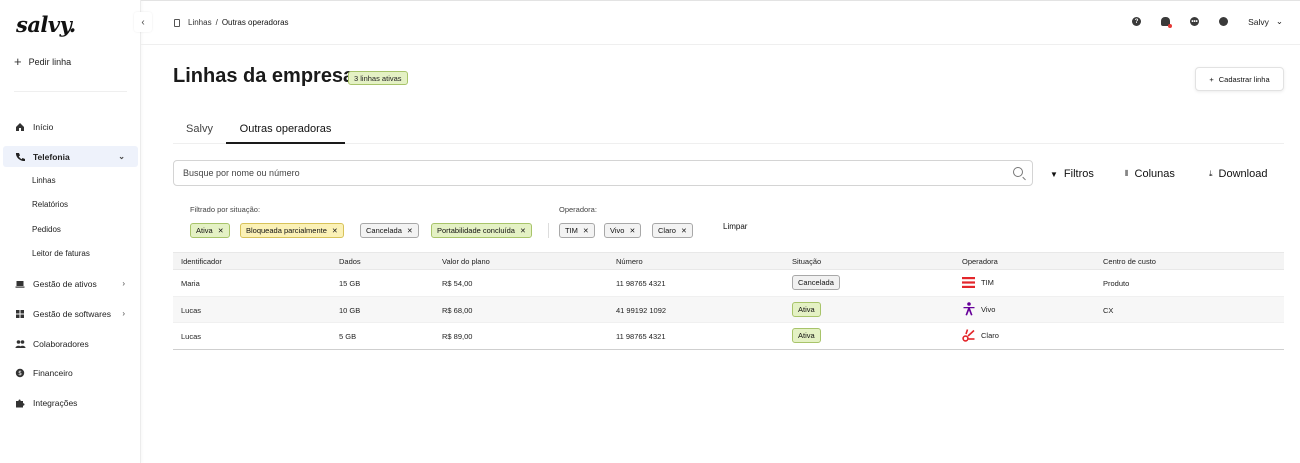  Describe the element at coordinates (968, 309) in the screenshot. I see `vivo-logo-icon` at that location.